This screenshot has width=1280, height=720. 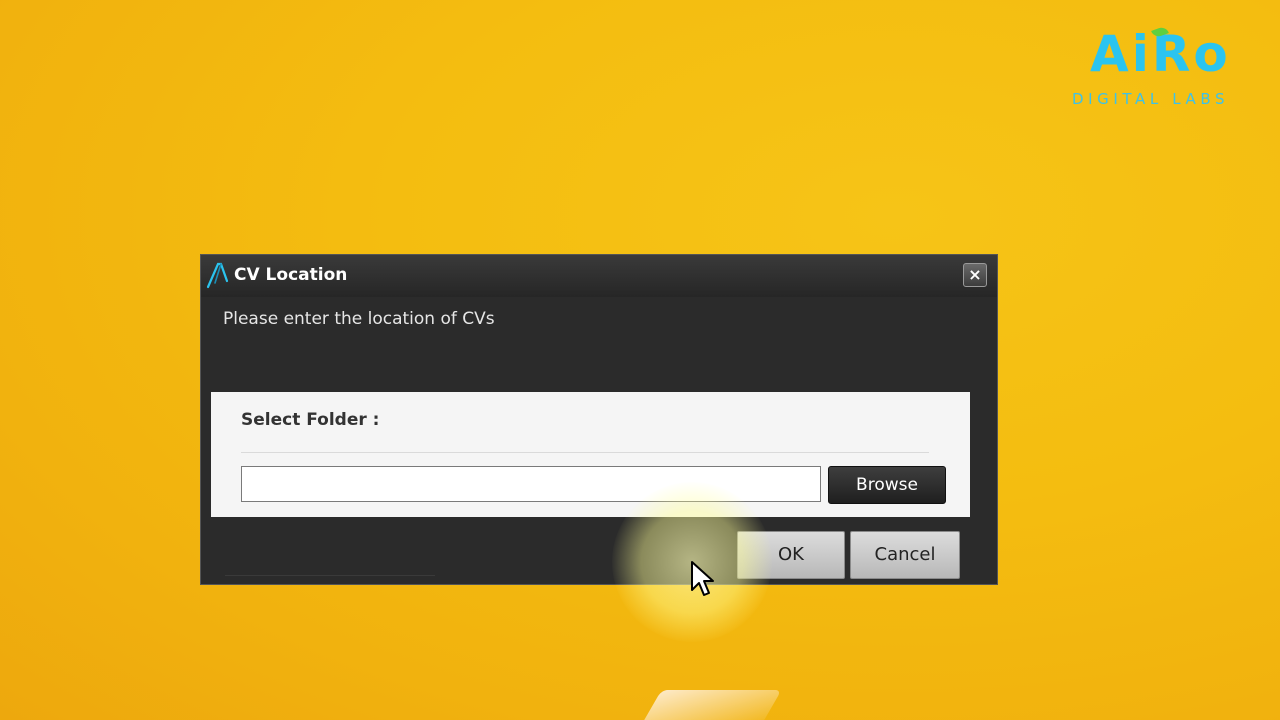 What do you see at coordinates (710, 705) in the screenshot?
I see `desktop-light-streak` at bounding box center [710, 705].